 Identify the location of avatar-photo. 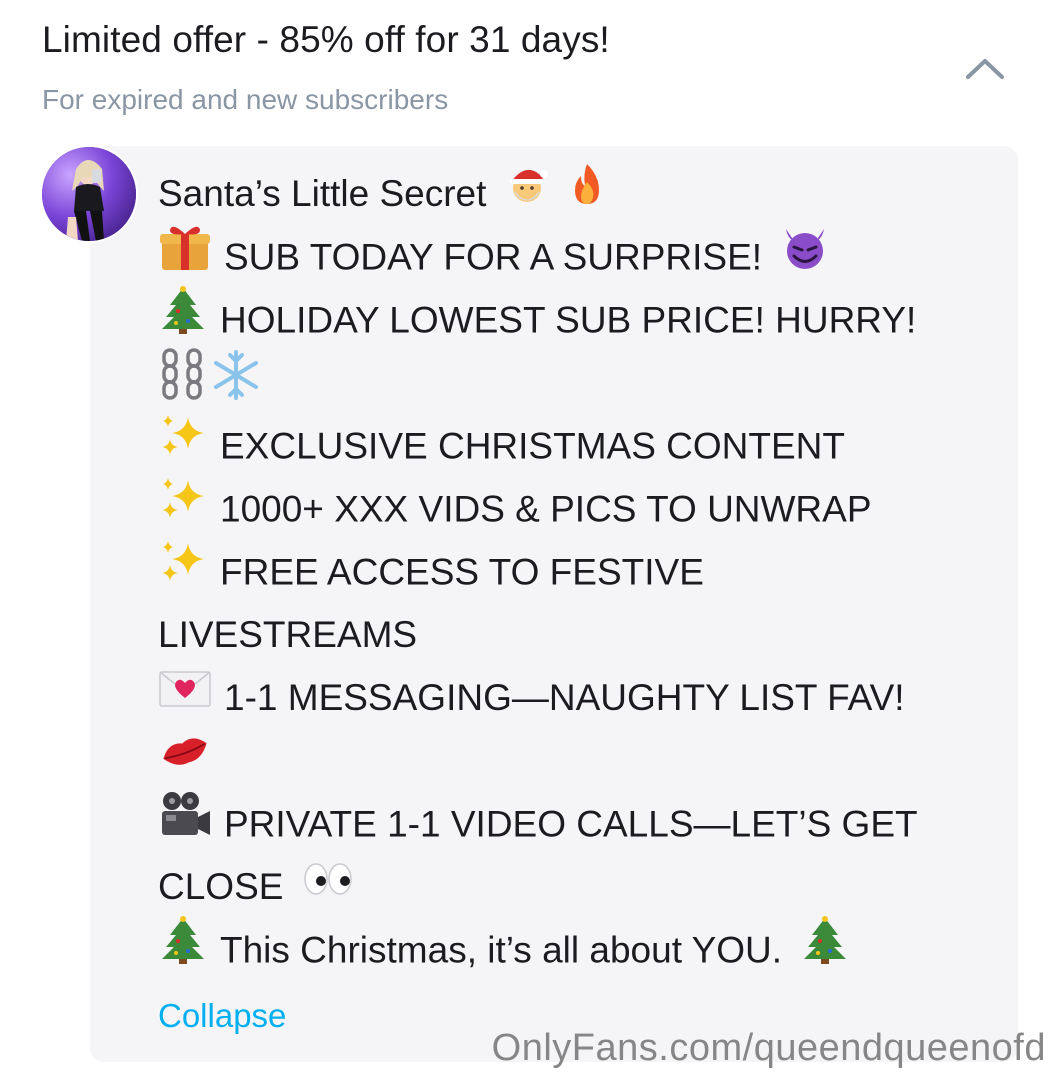
(89, 194).